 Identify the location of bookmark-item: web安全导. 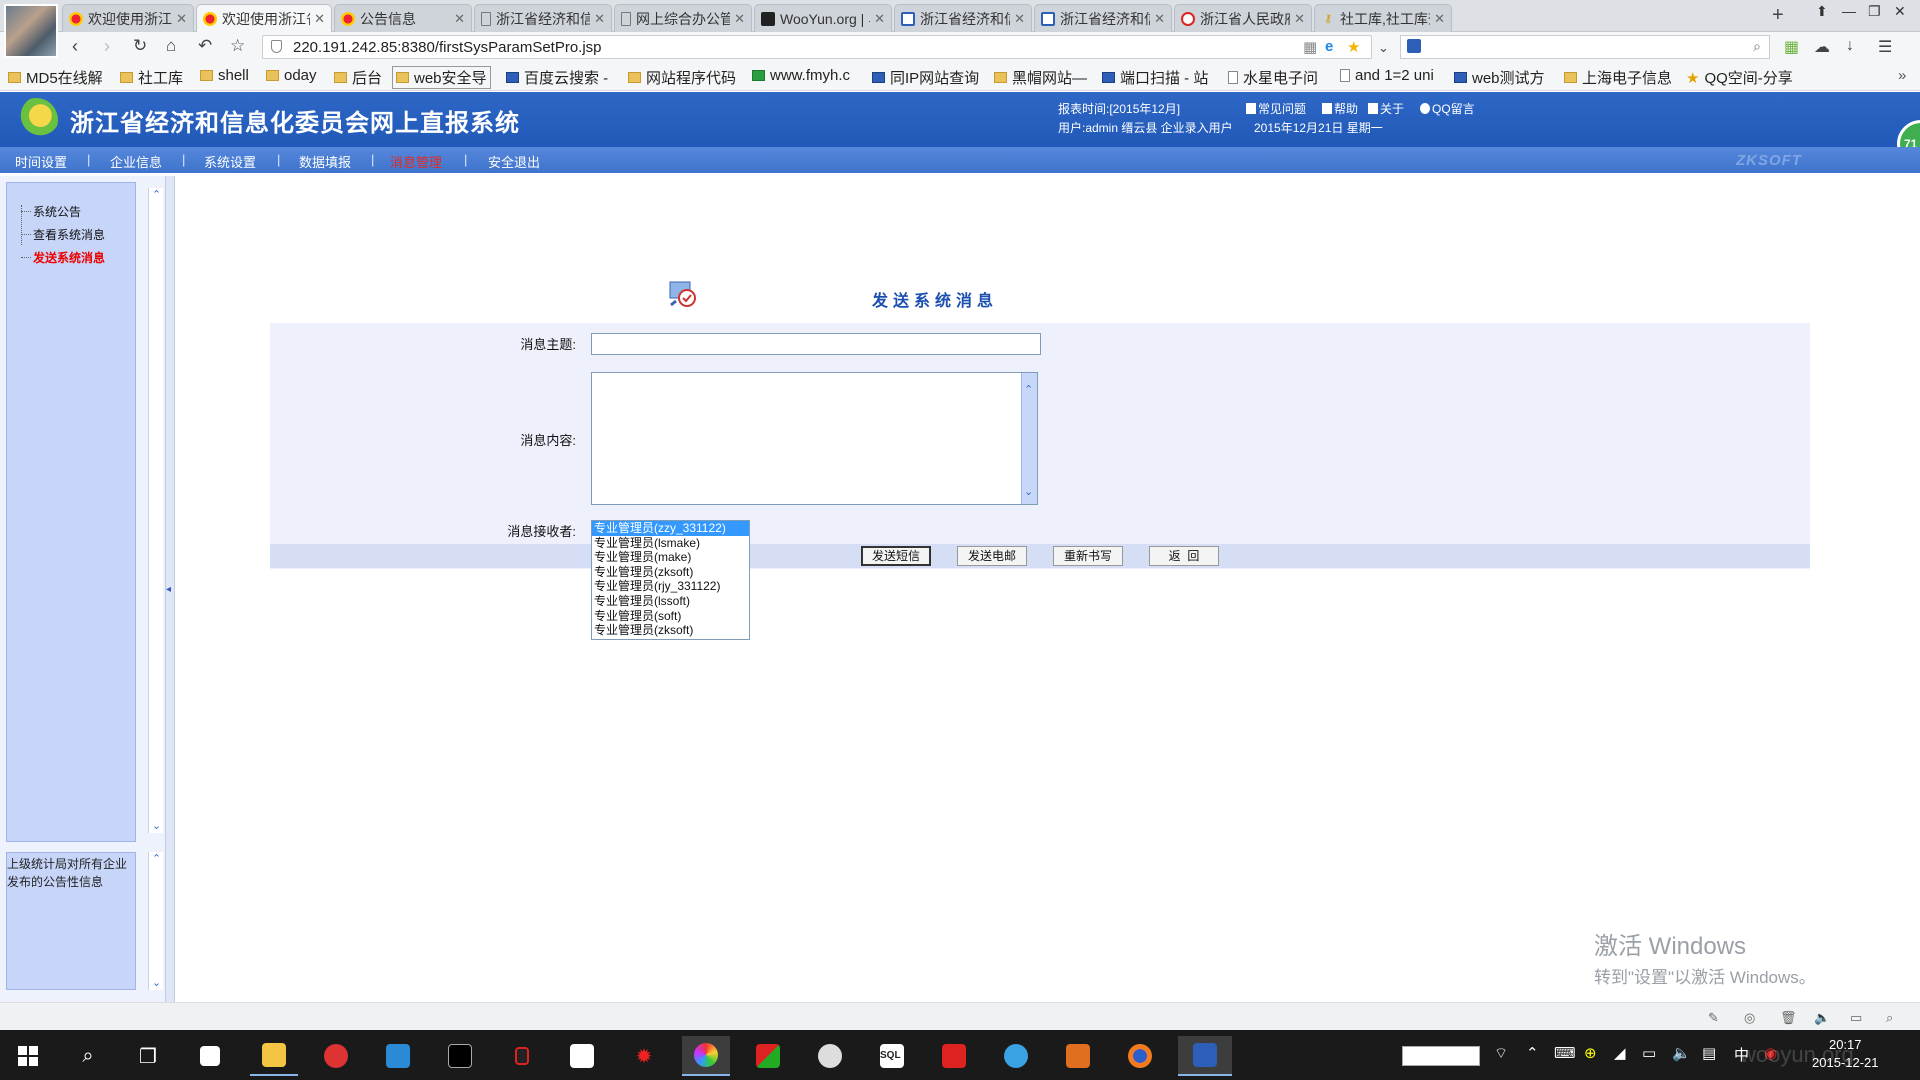
(441, 77).